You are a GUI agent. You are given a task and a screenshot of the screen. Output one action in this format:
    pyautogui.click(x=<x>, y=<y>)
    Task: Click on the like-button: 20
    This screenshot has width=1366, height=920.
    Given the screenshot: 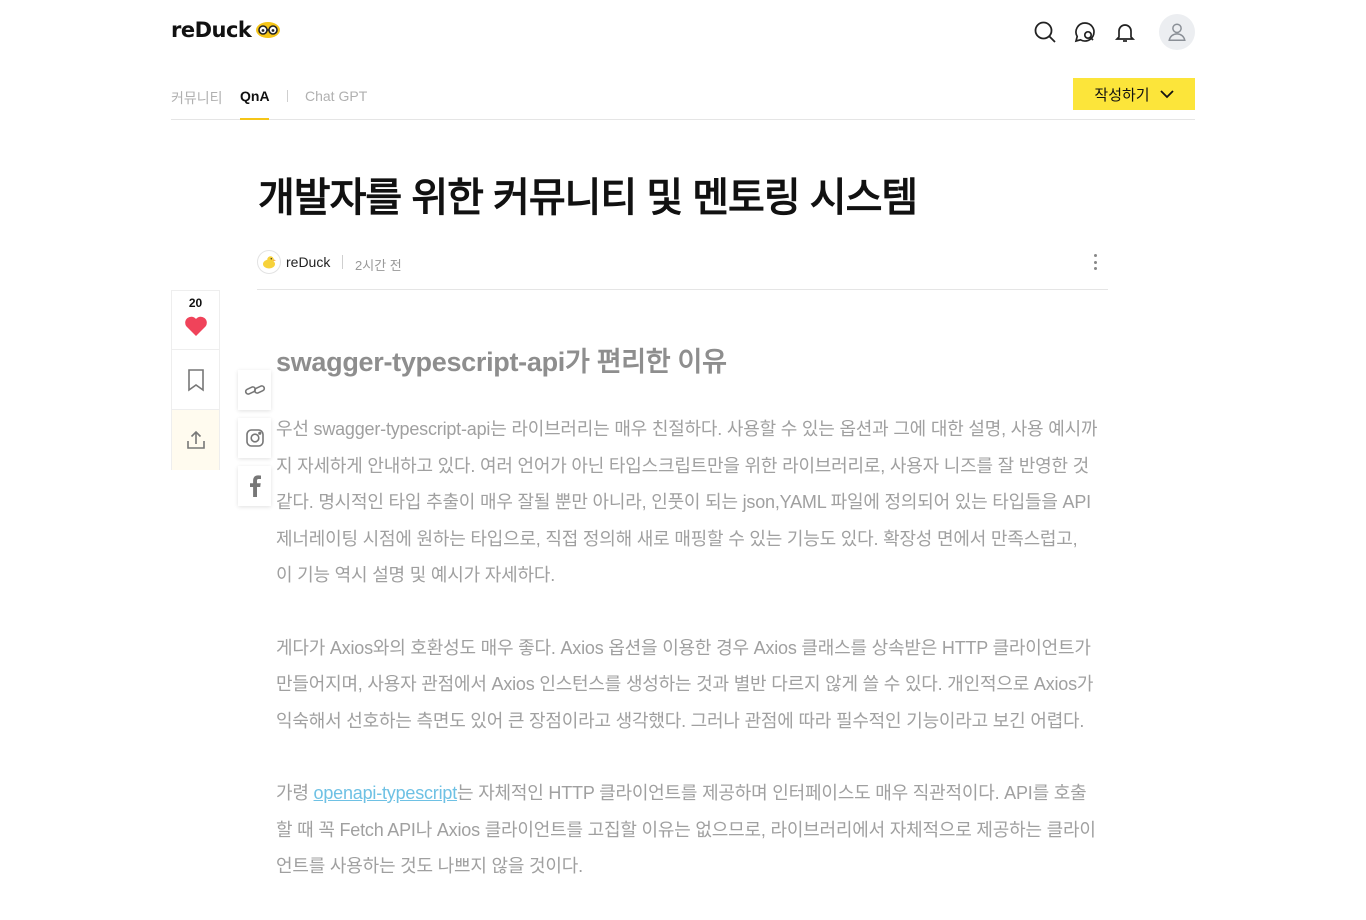 What is the action you would take?
    pyautogui.click(x=195, y=320)
    